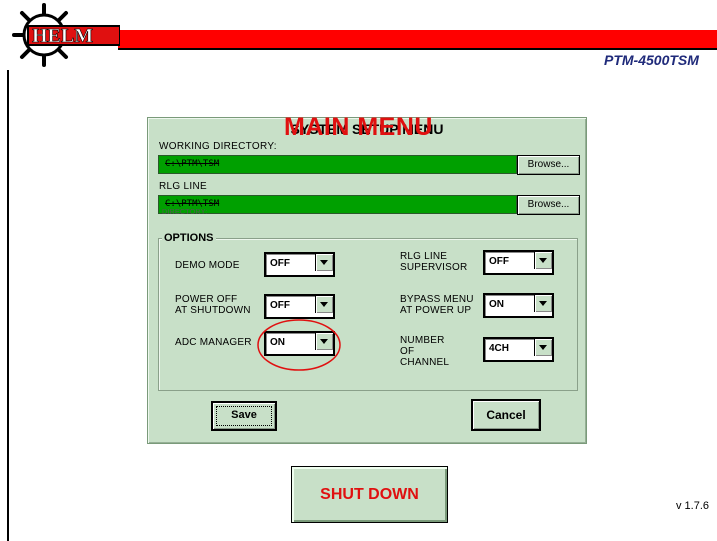 The image size is (717, 541). What do you see at coordinates (183, 186) in the screenshot?
I see `rlg-line-label: RLG LINE` at bounding box center [183, 186].